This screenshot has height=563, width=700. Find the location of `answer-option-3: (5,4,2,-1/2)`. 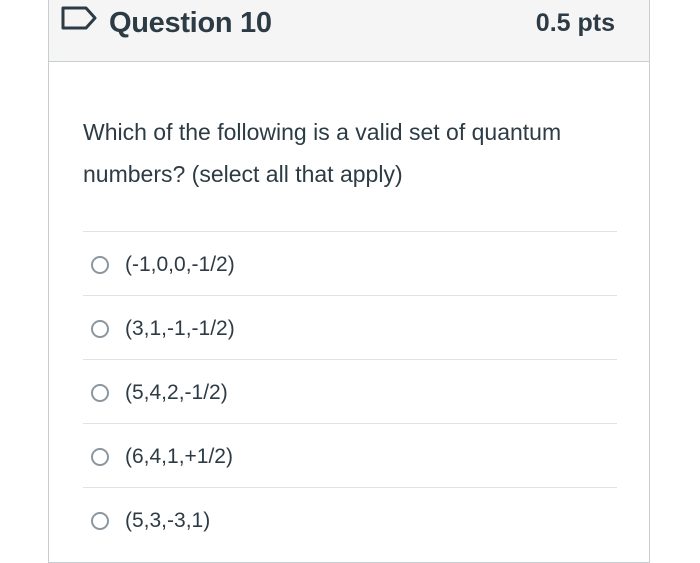

answer-option-3: (5,4,2,-1/2) is located at coordinates (350, 391).